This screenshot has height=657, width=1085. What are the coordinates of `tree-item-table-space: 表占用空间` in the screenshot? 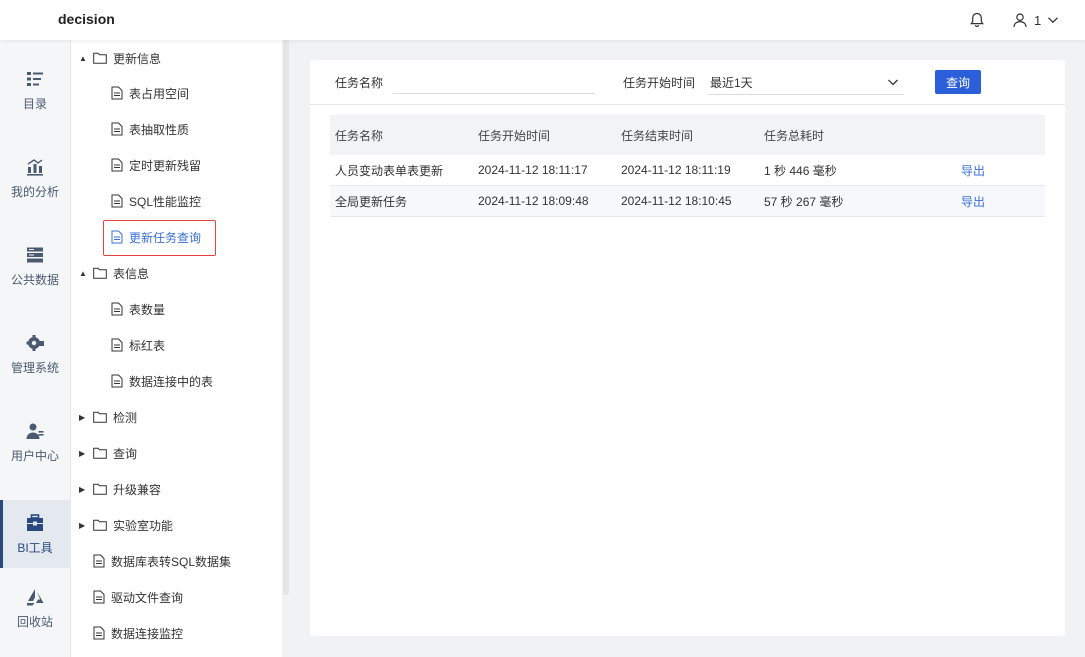 It's located at (150, 93).